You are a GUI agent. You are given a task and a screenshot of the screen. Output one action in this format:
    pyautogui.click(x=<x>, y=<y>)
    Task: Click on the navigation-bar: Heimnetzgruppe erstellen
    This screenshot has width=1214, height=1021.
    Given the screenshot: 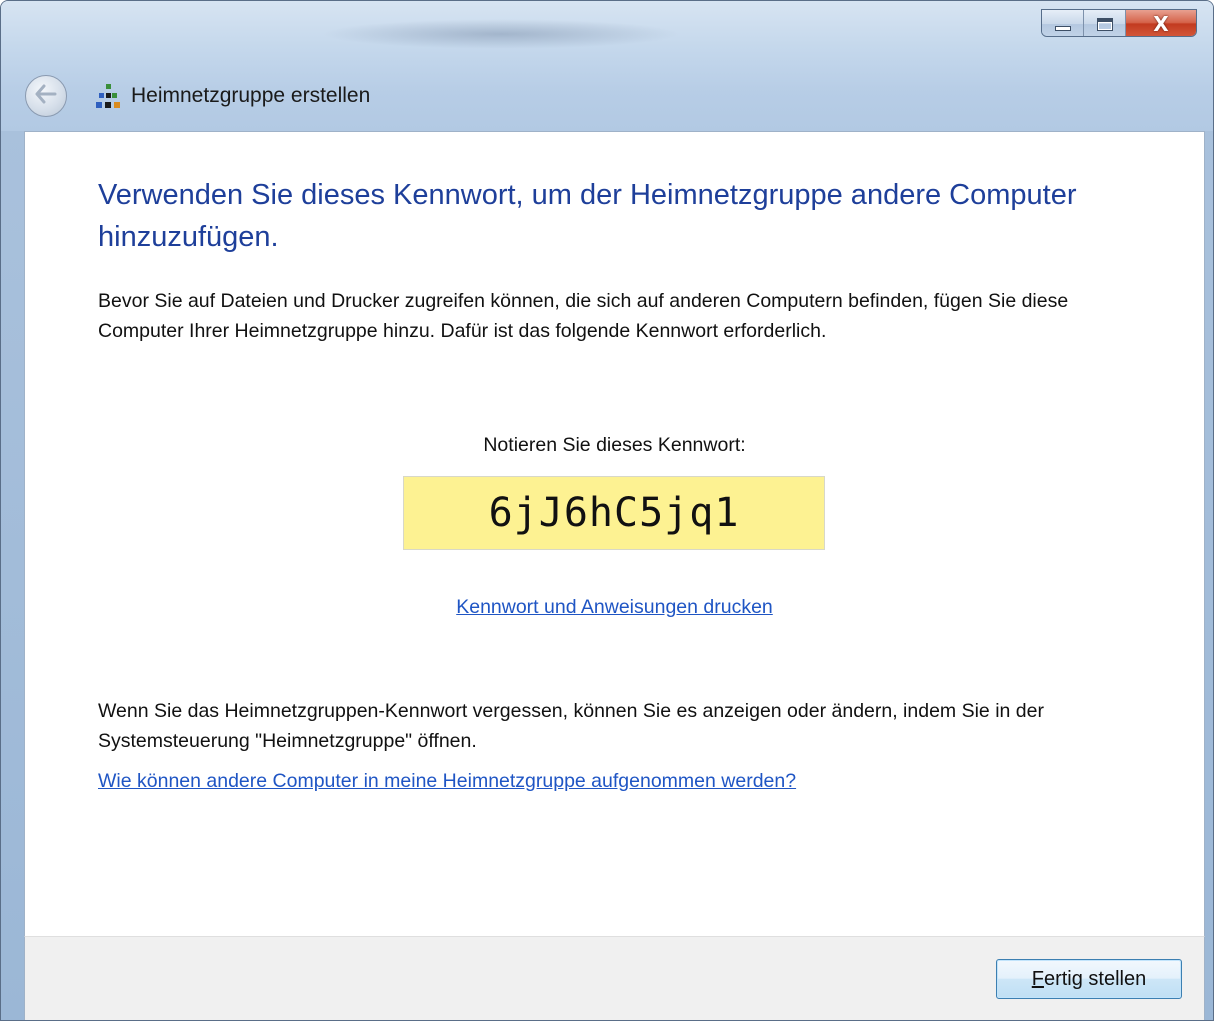 What is the action you would take?
    pyautogui.click(x=197, y=96)
    